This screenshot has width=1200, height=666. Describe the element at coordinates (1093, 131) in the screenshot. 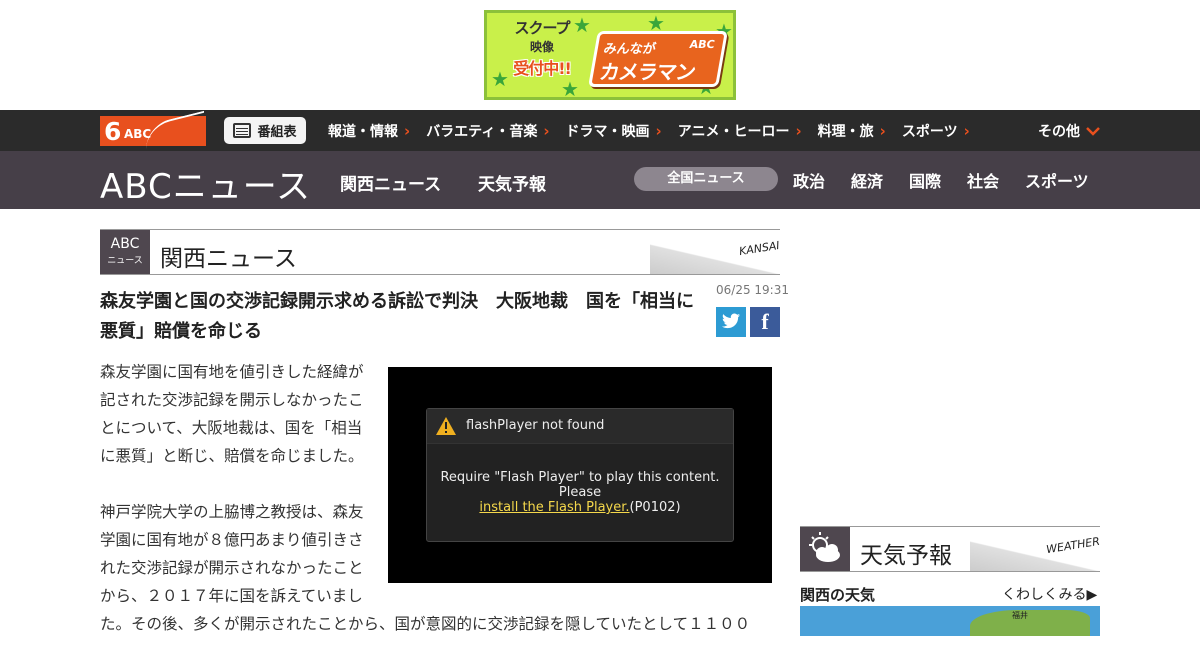

I see `chevron-down-icon` at that location.